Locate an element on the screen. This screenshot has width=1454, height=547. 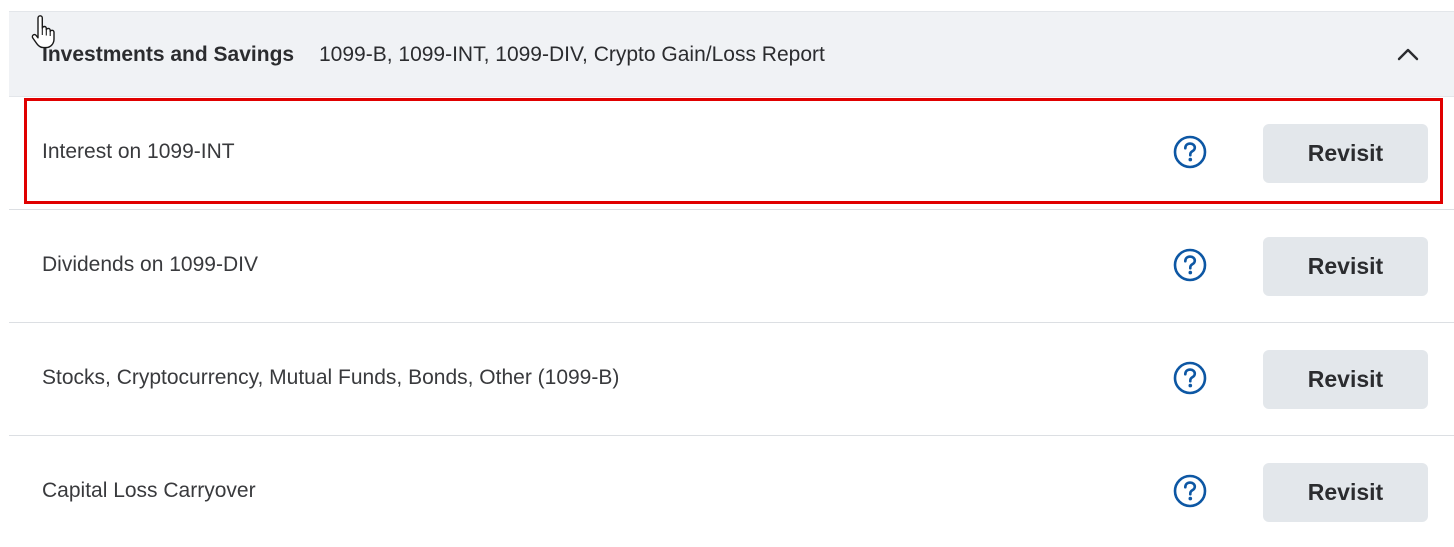
row-label: Interest on 1099-INT is located at coordinates (138, 151).